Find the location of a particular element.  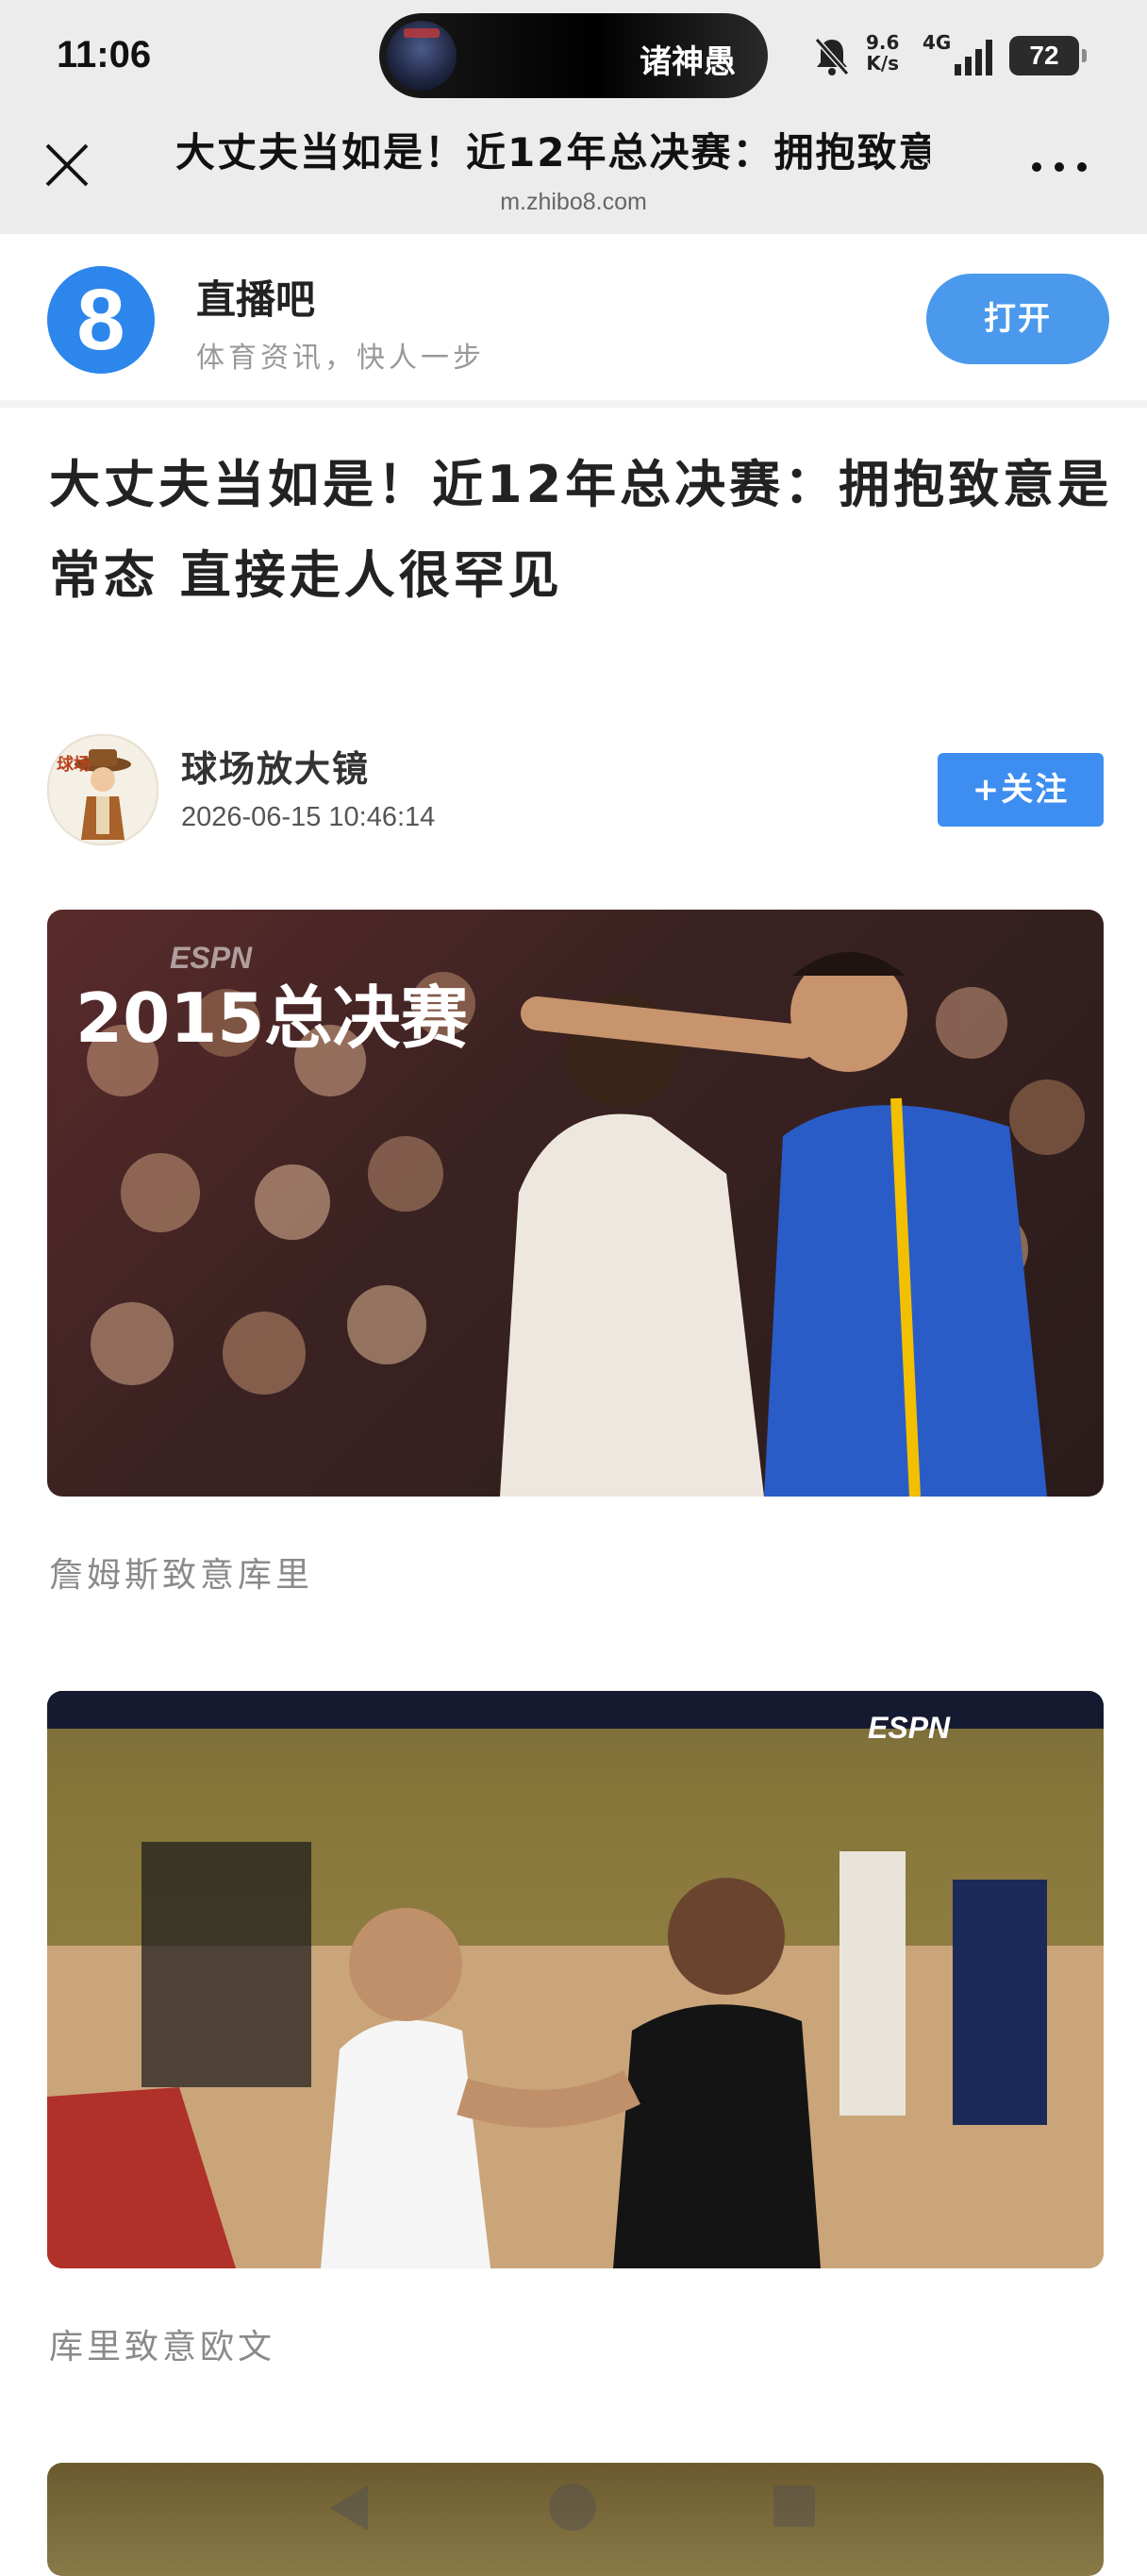

open-app-button: 打开 is located at coordinates (1018, 319).